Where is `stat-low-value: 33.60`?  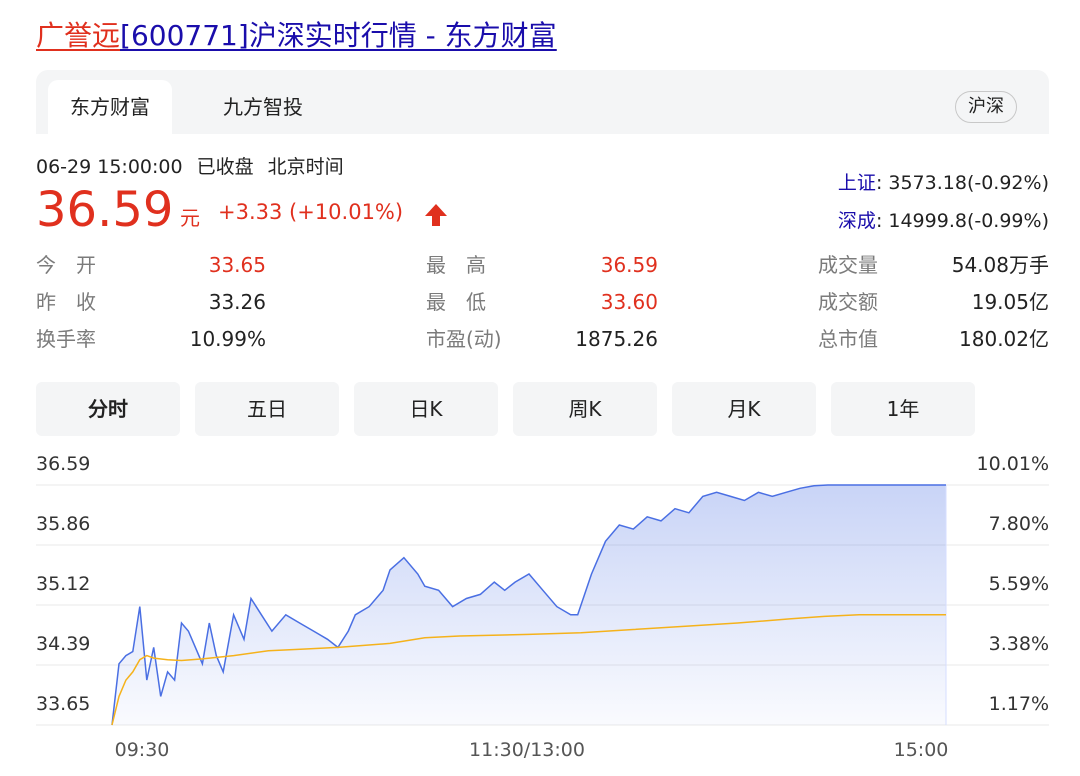
stat-low-value: 33.60 is located at coordinates (629, 302).